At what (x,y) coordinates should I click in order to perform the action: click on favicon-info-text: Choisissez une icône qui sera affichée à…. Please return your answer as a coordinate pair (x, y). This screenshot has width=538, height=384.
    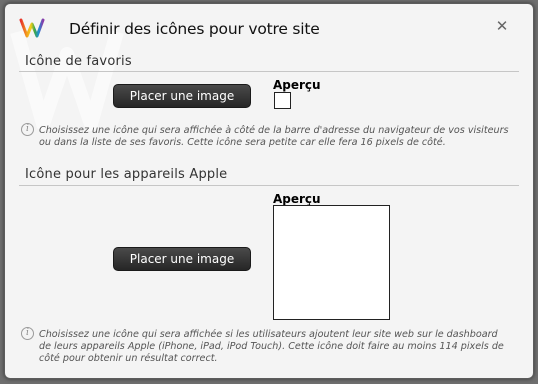
    Looking at the image, I should click on (274, 136).